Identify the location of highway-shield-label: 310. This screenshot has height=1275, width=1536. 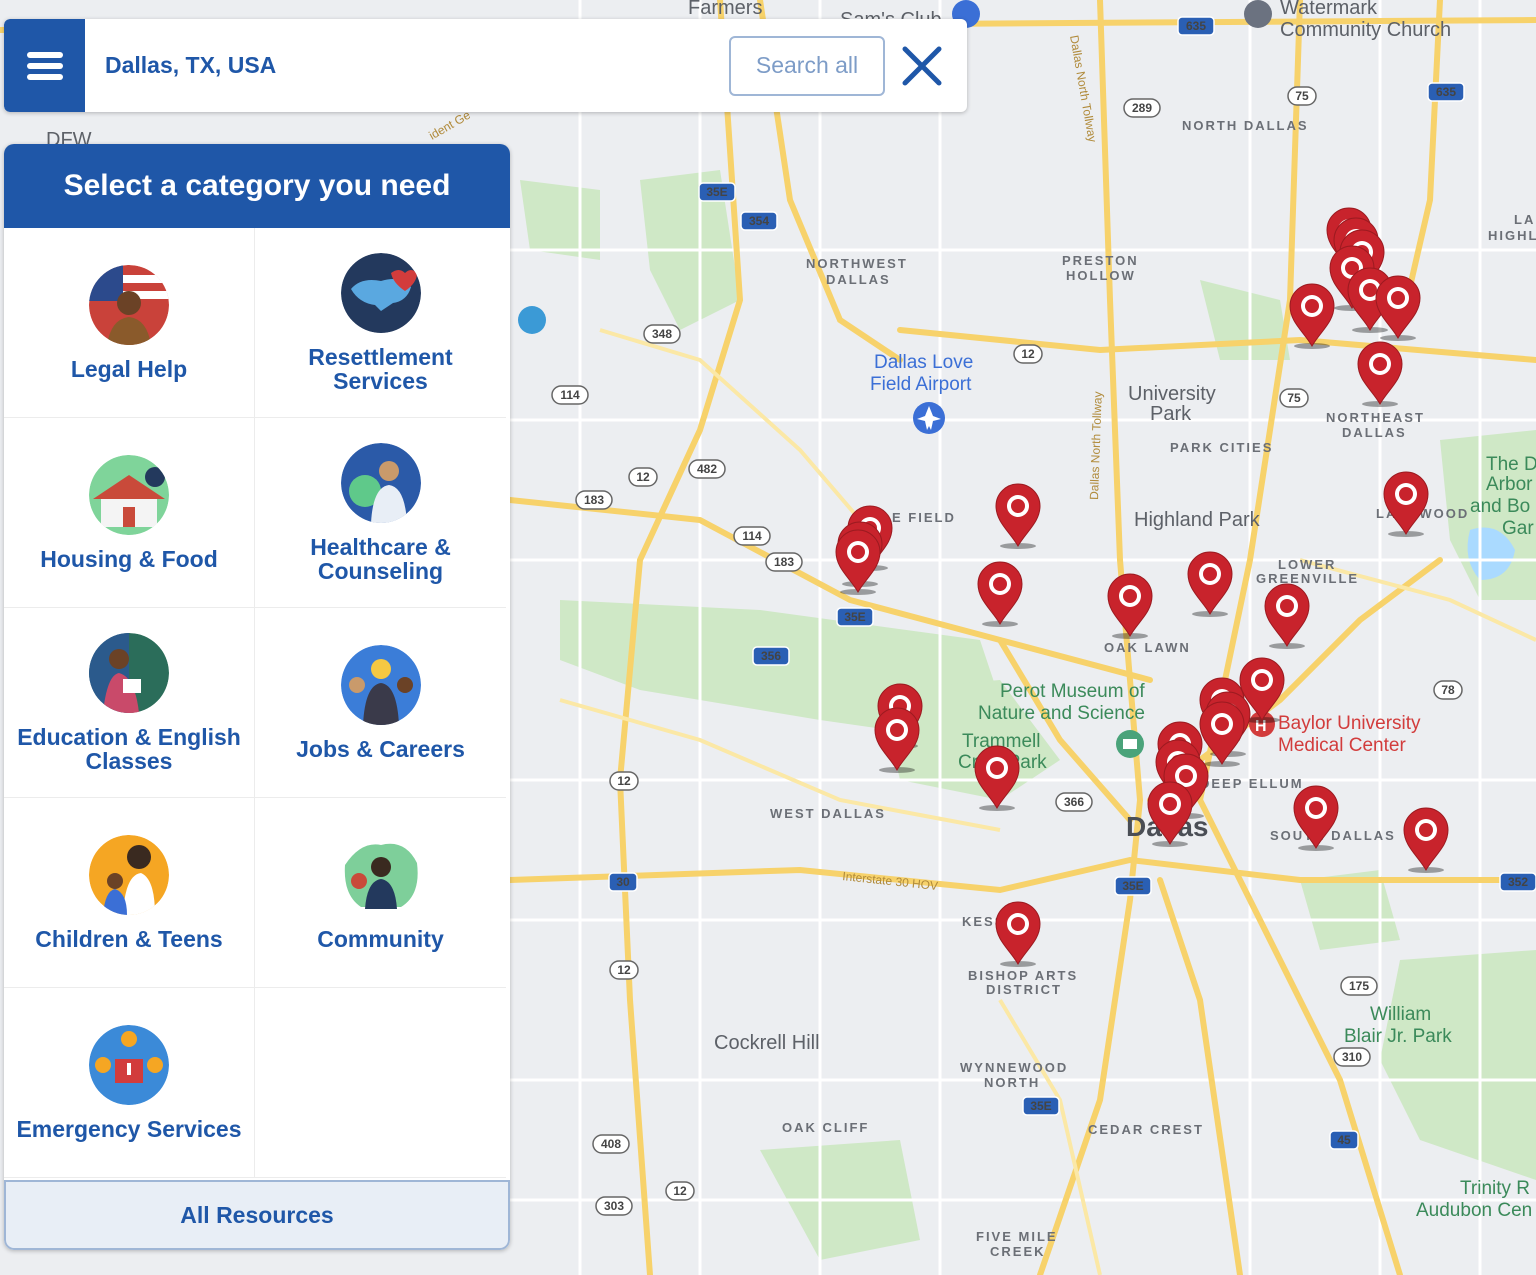
(1352, 1057).